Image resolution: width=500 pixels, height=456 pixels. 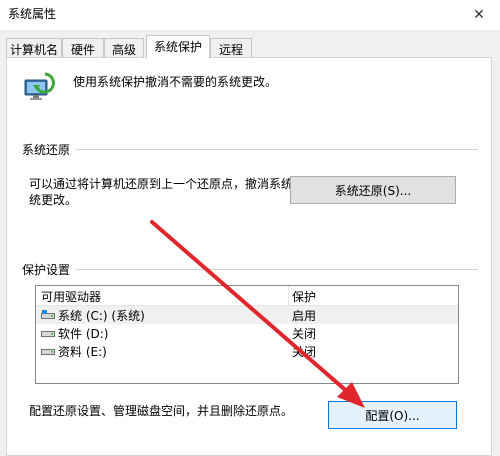 What do you see at coordinates (479, 15) in the screenshot?
I see `close-icon: ✕` at bounding box center [479, 15].